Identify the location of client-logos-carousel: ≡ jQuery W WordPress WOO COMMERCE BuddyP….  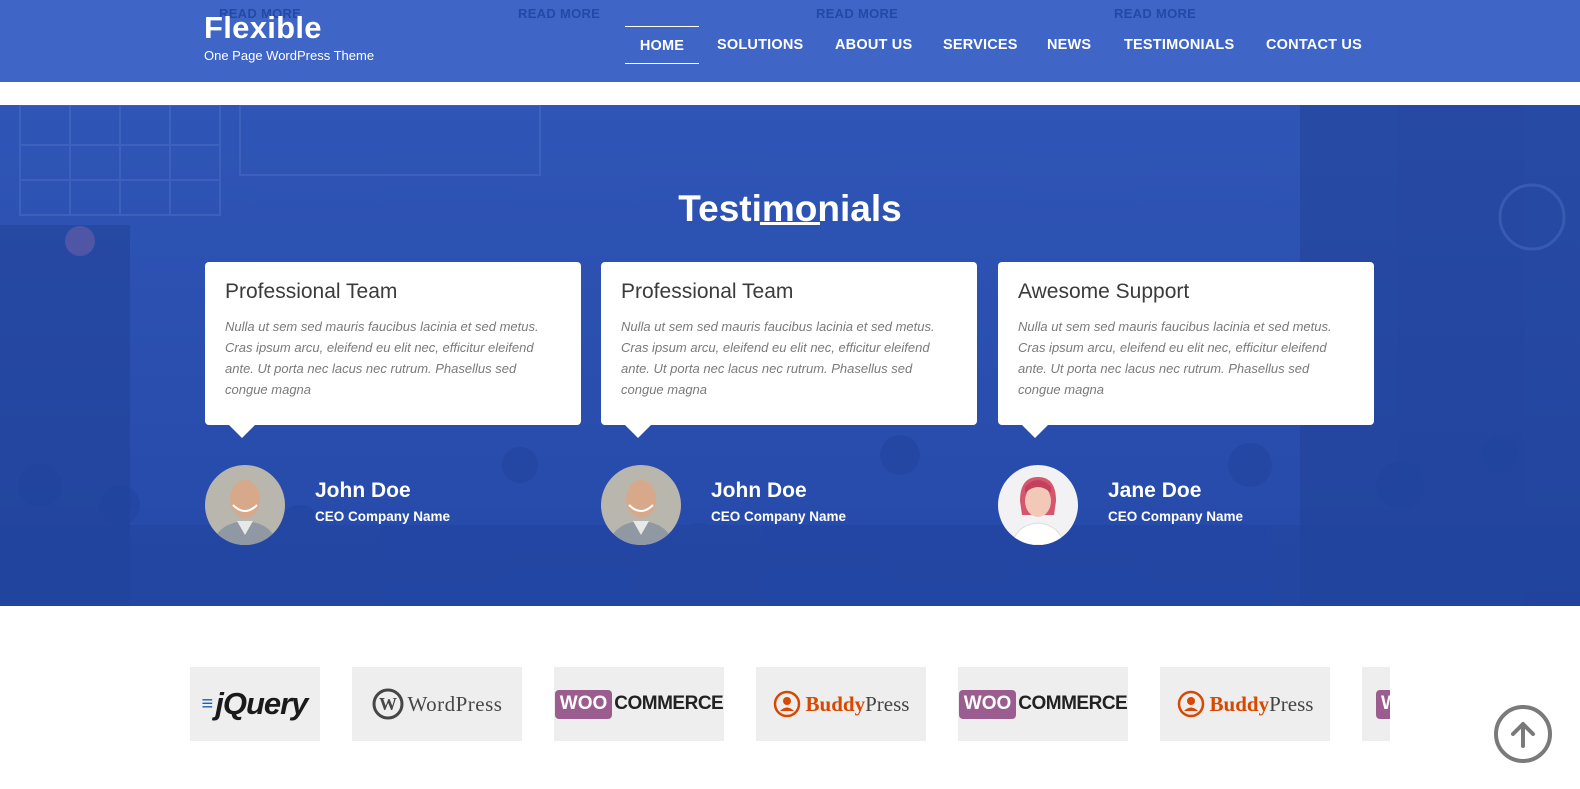
(790, 704).